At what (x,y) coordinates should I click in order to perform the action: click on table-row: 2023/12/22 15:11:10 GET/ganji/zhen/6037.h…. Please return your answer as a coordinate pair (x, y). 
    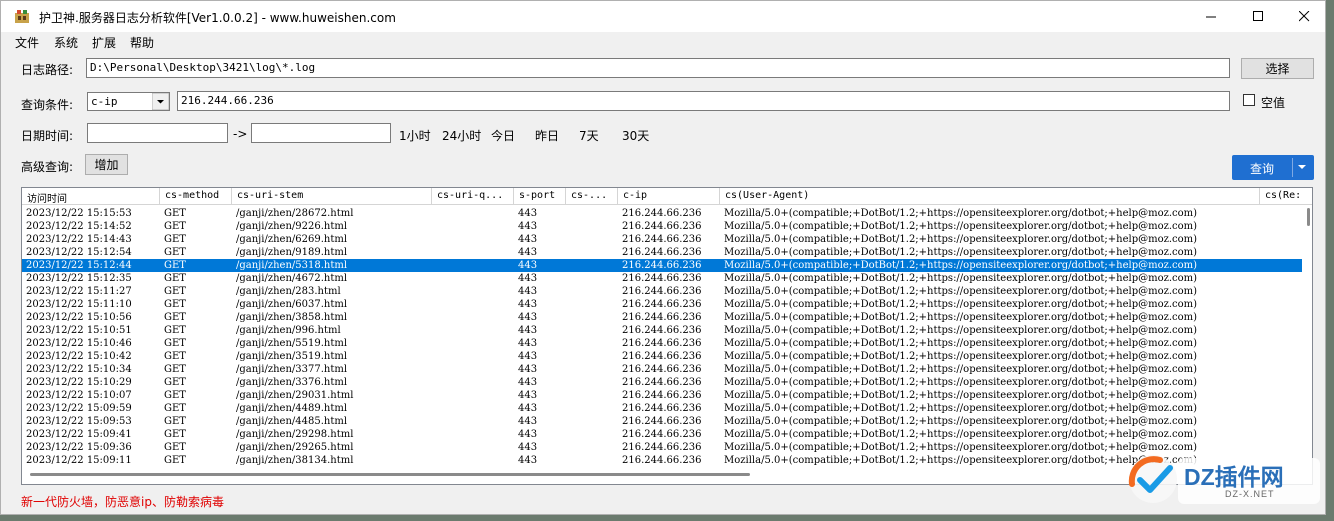
    Looking at the image, I should click on (662, 304).